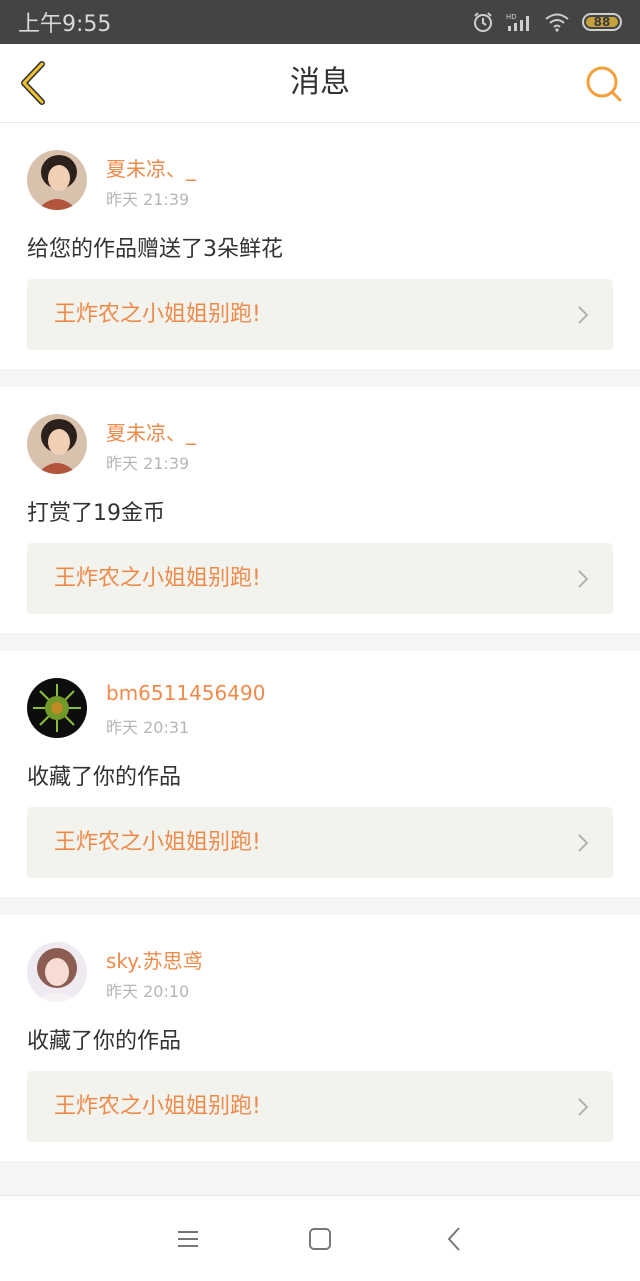 Image resolution: width=640 pixels, height=1281 pixels. I want to click on status-time: 上午9:55, so click(65, 24).